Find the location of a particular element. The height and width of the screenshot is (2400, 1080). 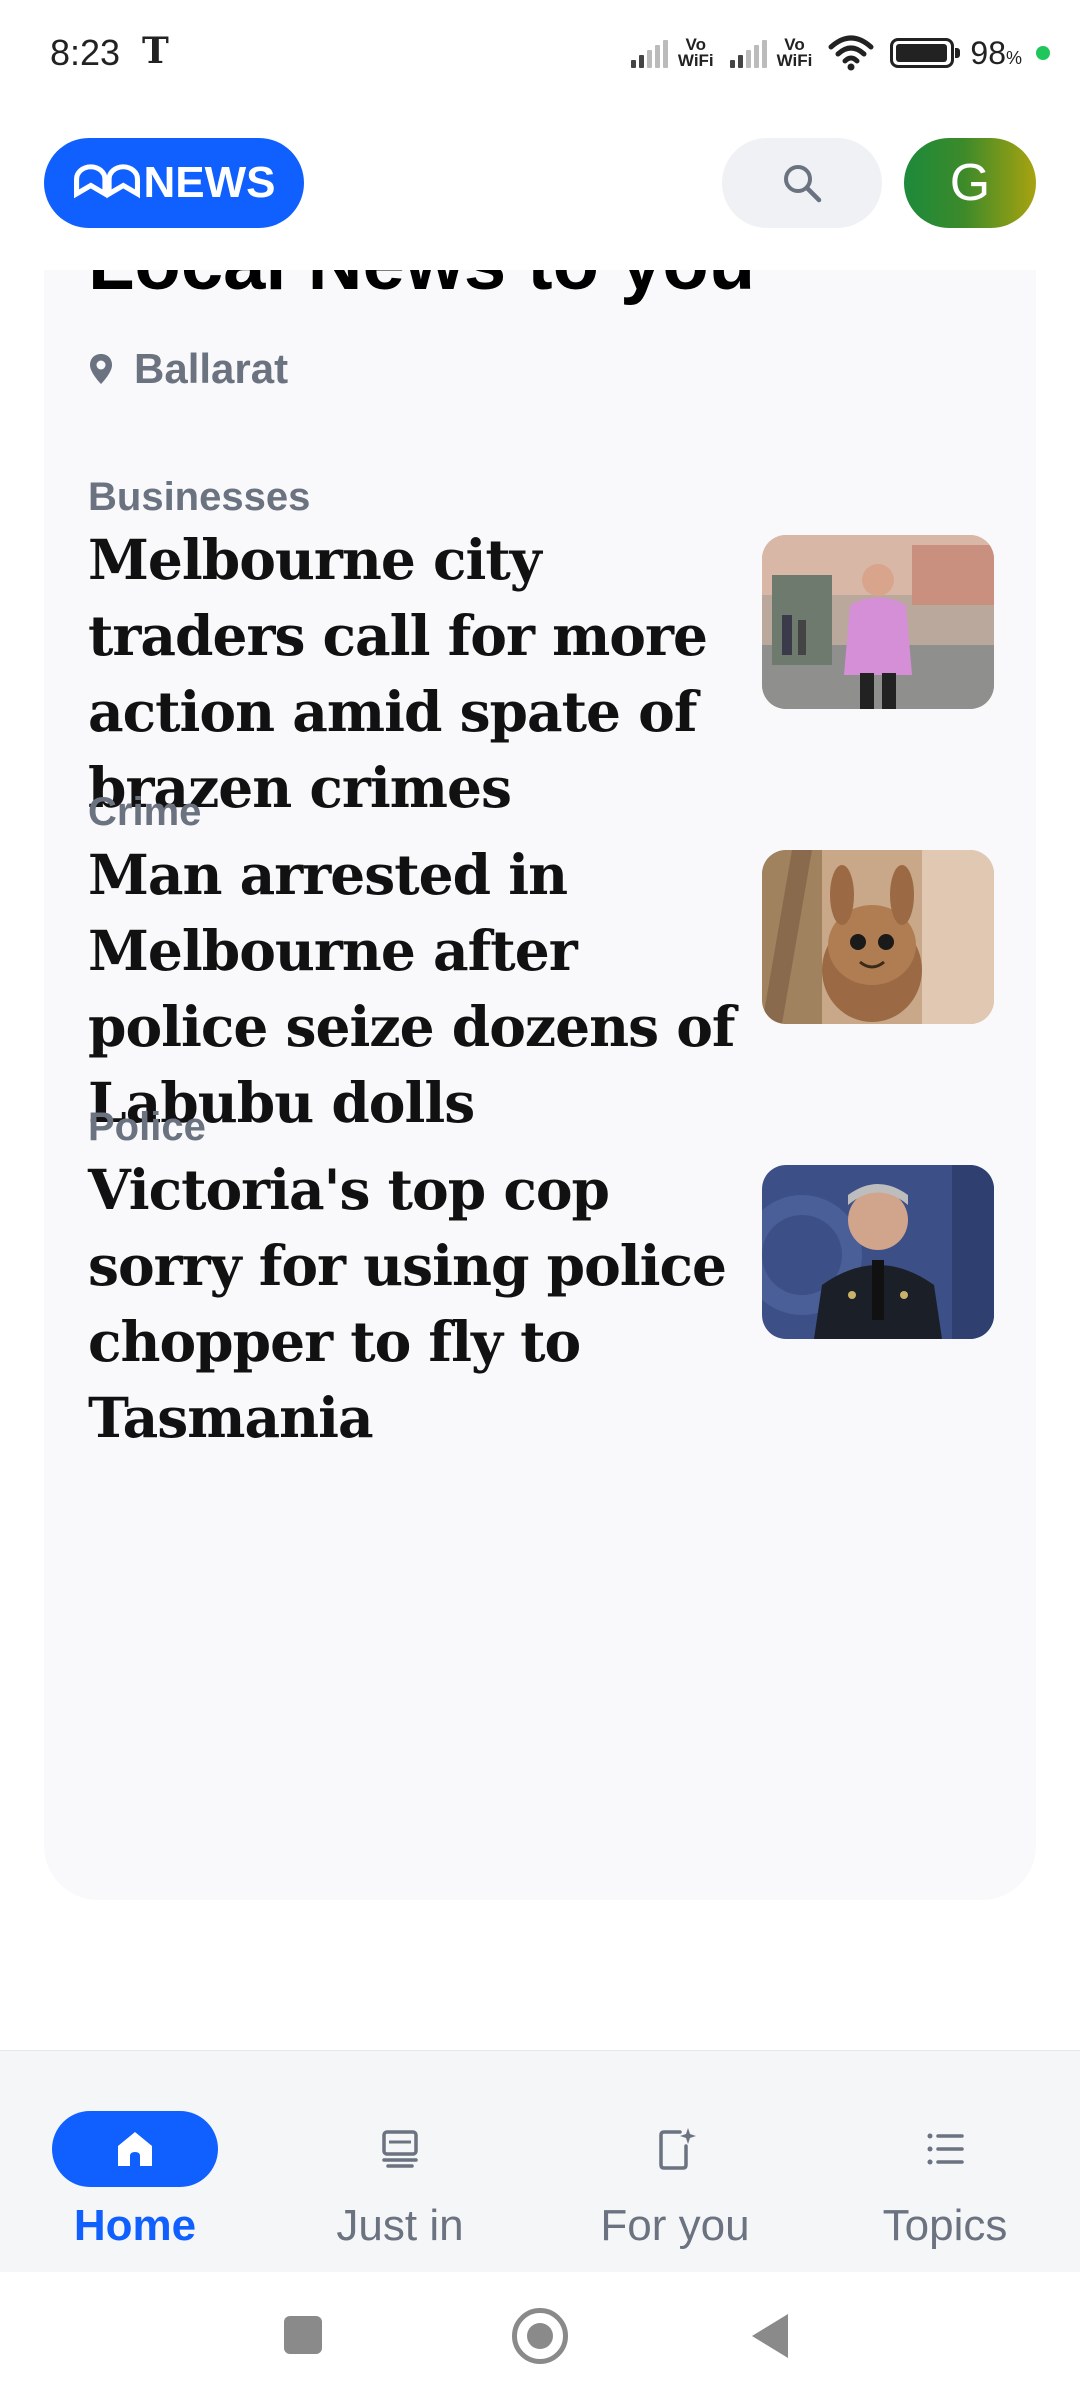

story-thumbnail-crime is located at coordinates (878, 937).